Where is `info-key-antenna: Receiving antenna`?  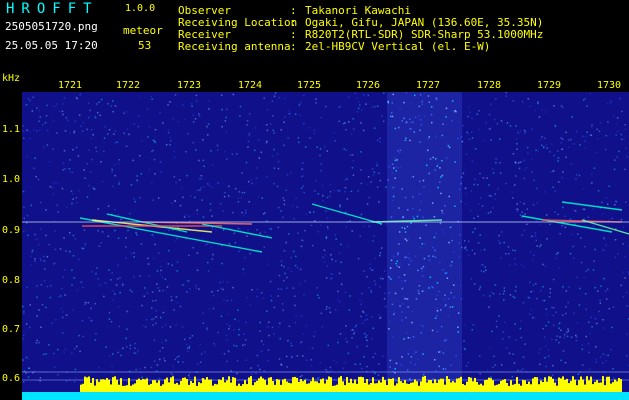 info-key-antenna: Receiving antenna is located at coordinates (234, 46).